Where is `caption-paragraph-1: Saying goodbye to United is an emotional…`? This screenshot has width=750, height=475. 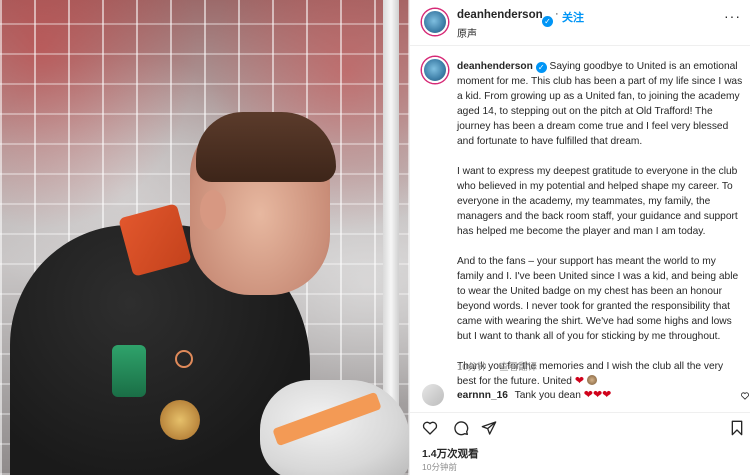 caption-paragraph-1: Saying goodbye to United is an emotional… is located at coordinates (600, 104).